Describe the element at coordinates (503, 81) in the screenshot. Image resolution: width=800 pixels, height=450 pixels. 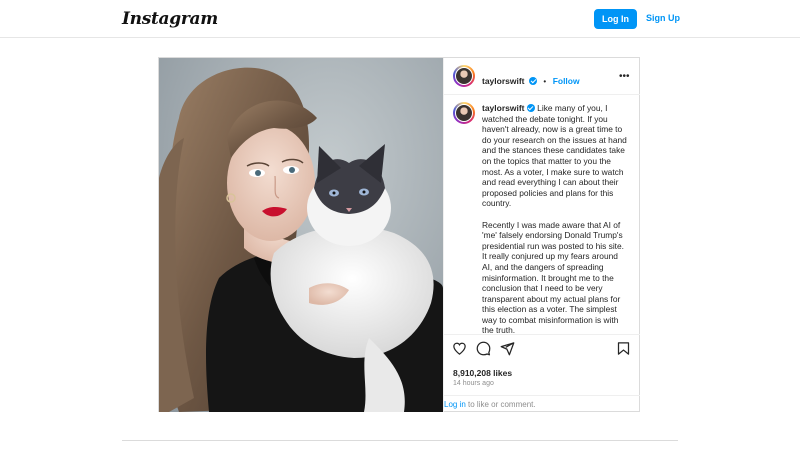
I see `author-username: taylorswift` at that location.